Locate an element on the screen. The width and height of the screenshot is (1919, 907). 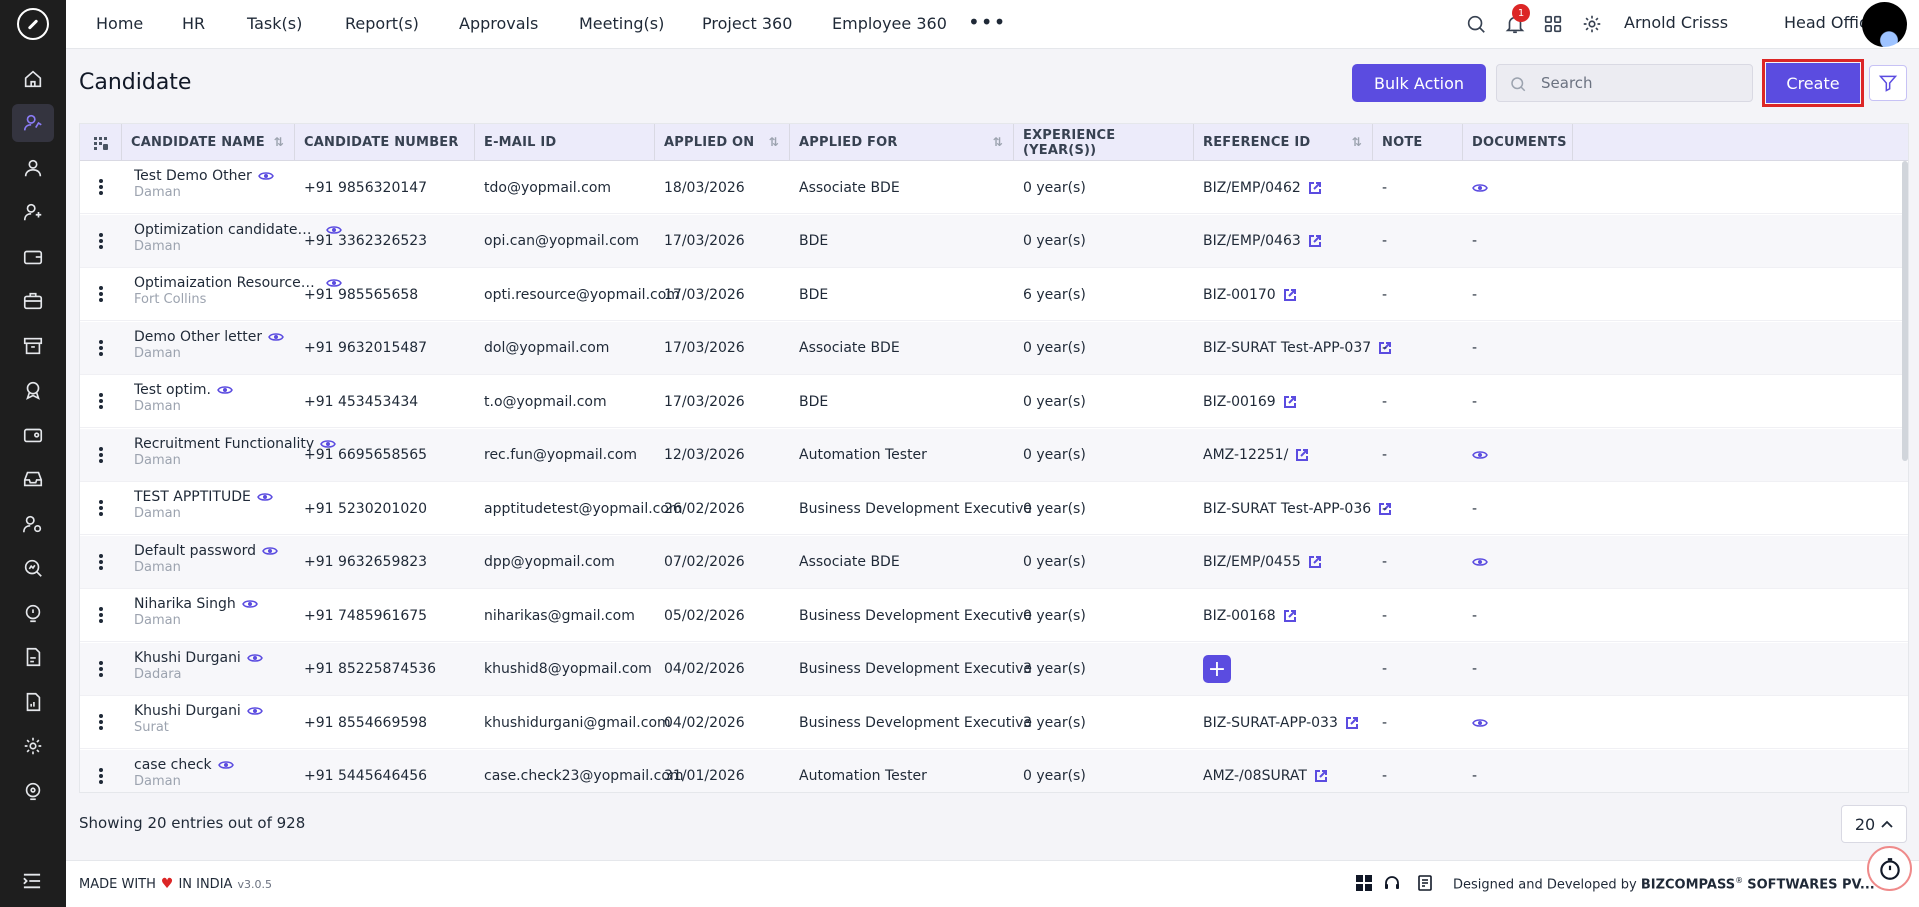
reference-id: BIZ/EMP/0462 is located at coordinates (1252, 188).